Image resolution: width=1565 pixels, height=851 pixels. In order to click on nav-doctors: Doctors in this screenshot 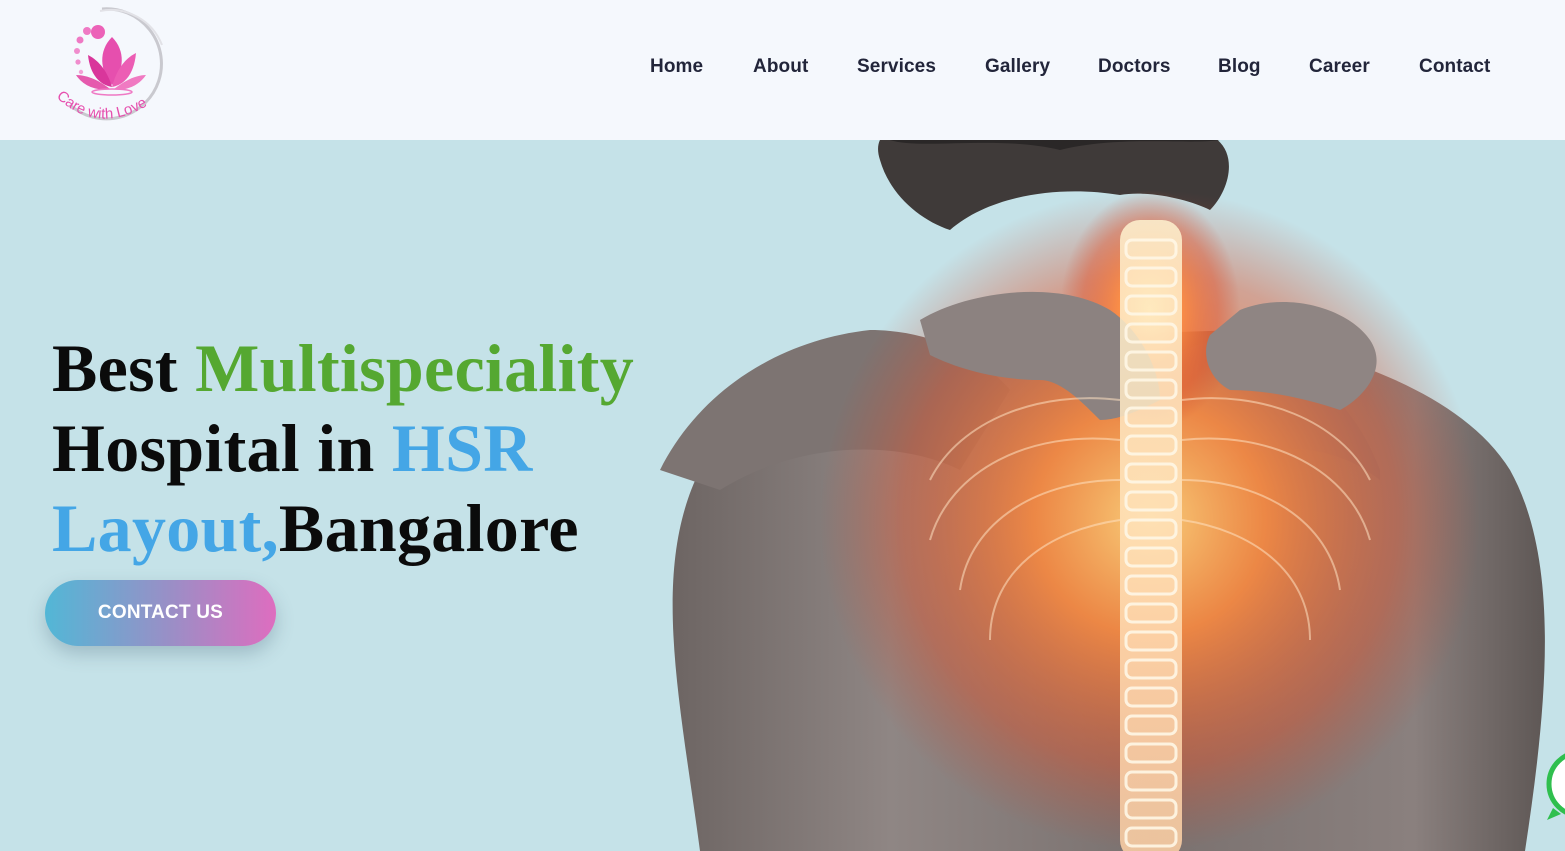, I will do `click(1134, 67)`.